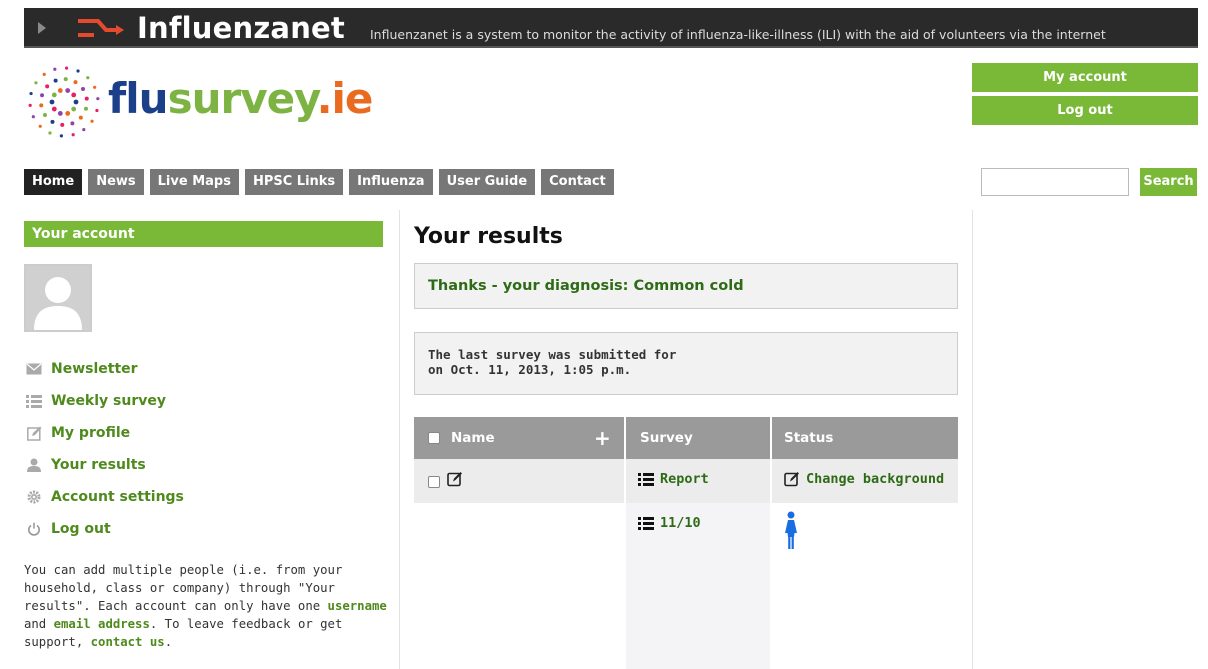  I want to click on influenzanet-brand: Influenzanet, so click(241, 28).